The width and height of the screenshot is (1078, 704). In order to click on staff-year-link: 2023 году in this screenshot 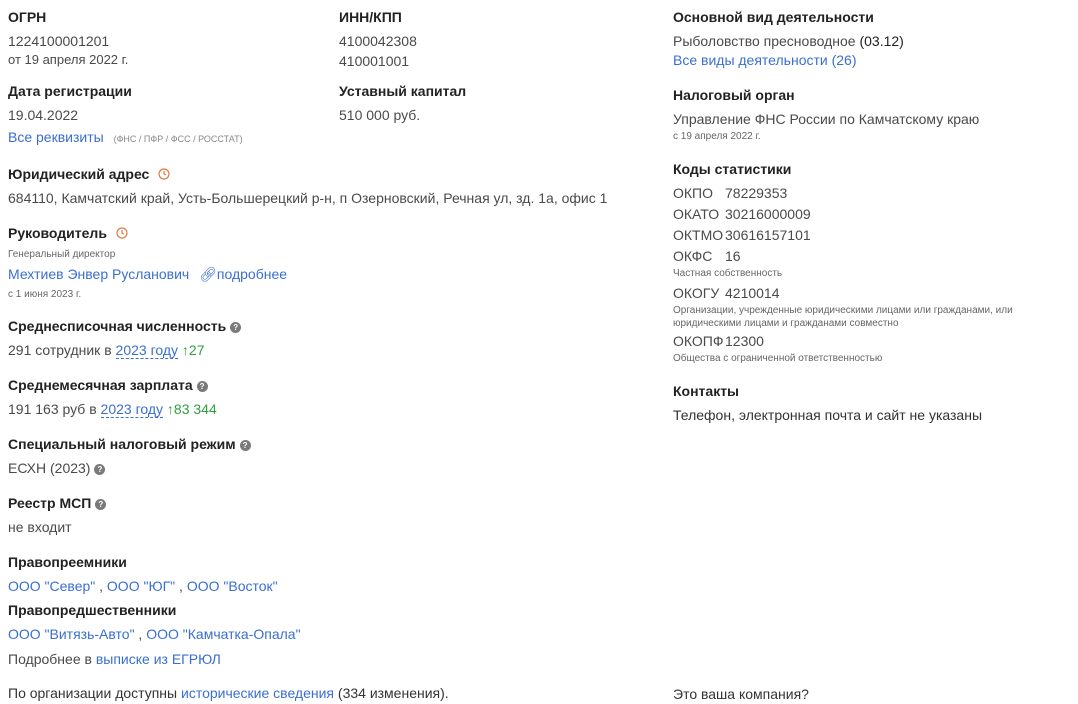, I will do `click(147, 350)`.